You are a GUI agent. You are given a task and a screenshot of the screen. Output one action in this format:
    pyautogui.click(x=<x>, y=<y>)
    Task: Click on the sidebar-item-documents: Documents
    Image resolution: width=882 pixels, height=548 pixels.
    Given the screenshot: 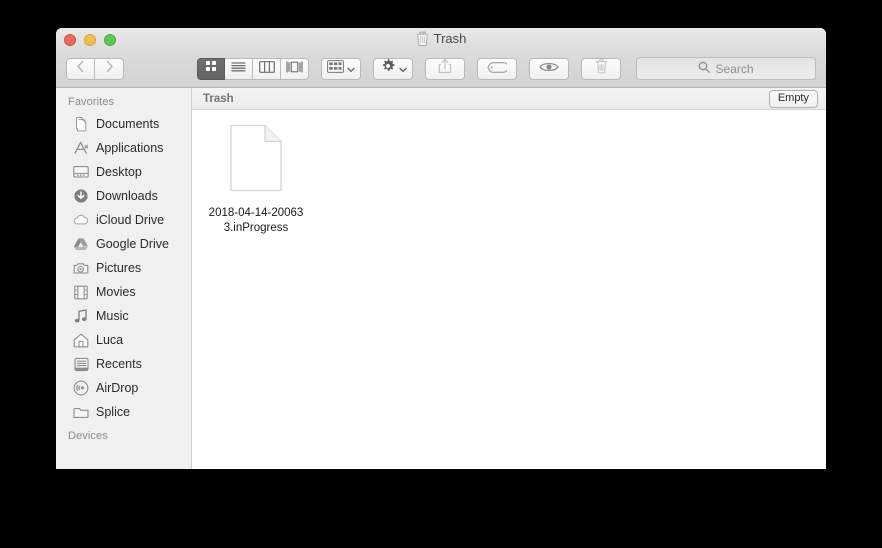 What is the action you would take?
    pyautogui.click(x=123, y=124)
    